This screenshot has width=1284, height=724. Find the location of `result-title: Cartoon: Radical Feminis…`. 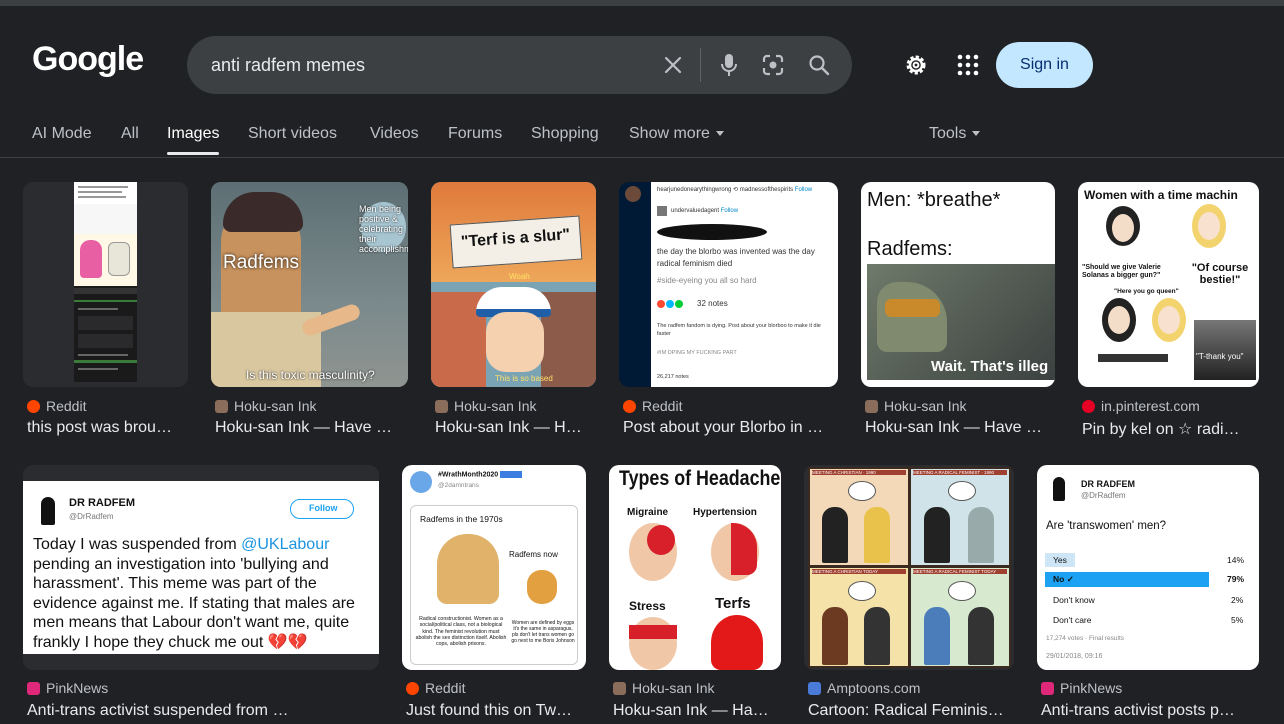

result-title: Cartoon: Radical Feminis… is located at coordinates (911, 711).